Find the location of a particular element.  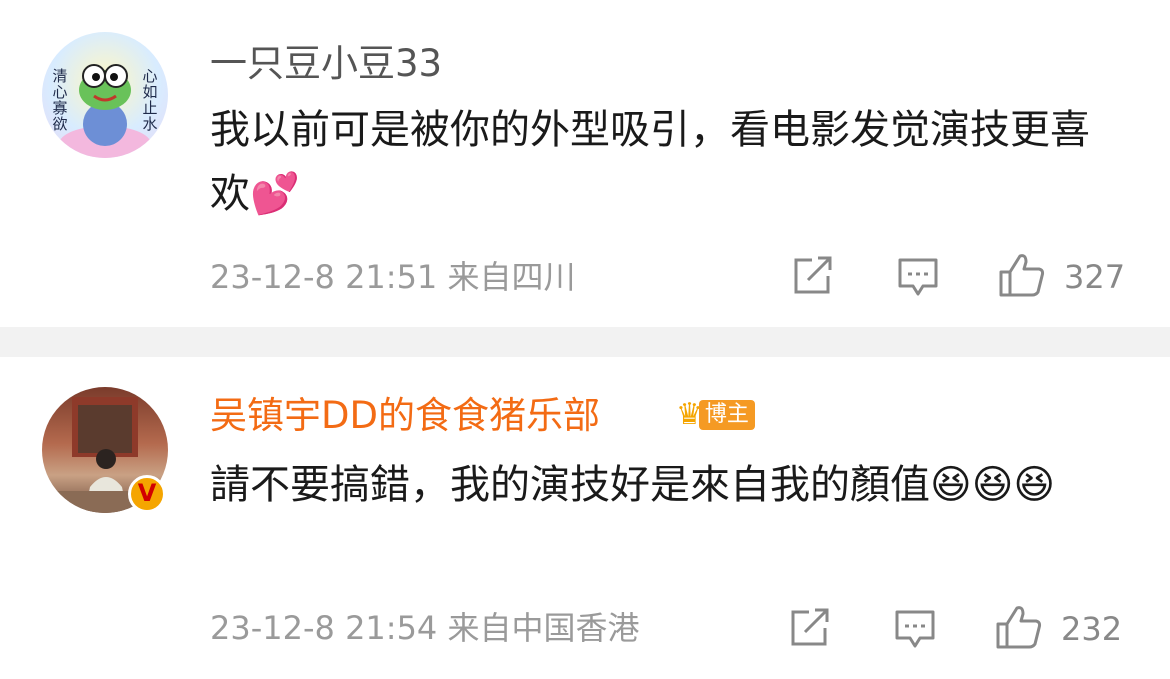

verified-badge: V is located at coordinates (147, 494).